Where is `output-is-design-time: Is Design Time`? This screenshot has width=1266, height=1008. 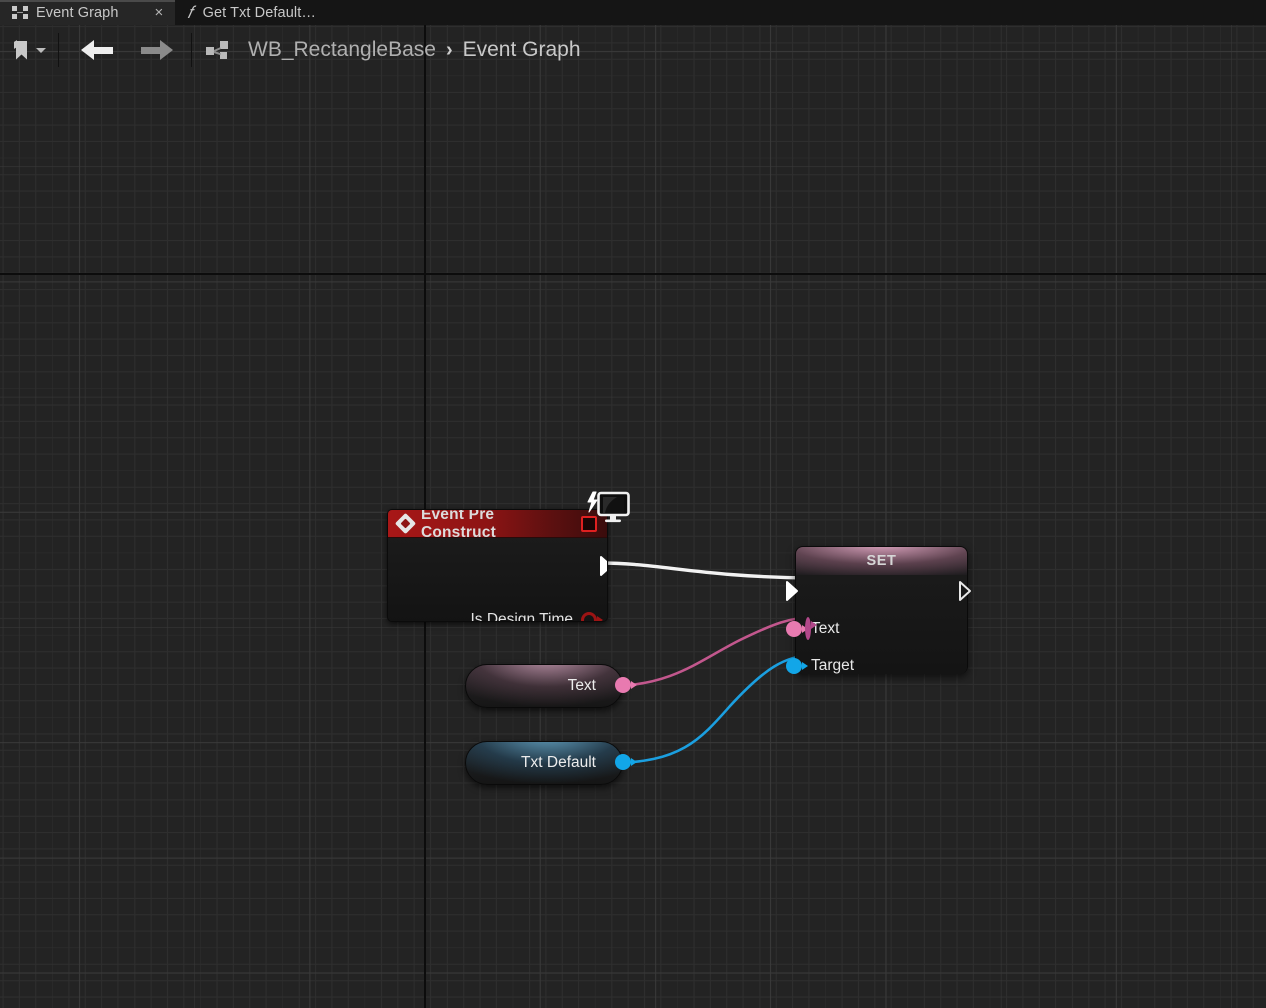
output-is-design-time: Is Design Time is located at coordinates (536, 616).